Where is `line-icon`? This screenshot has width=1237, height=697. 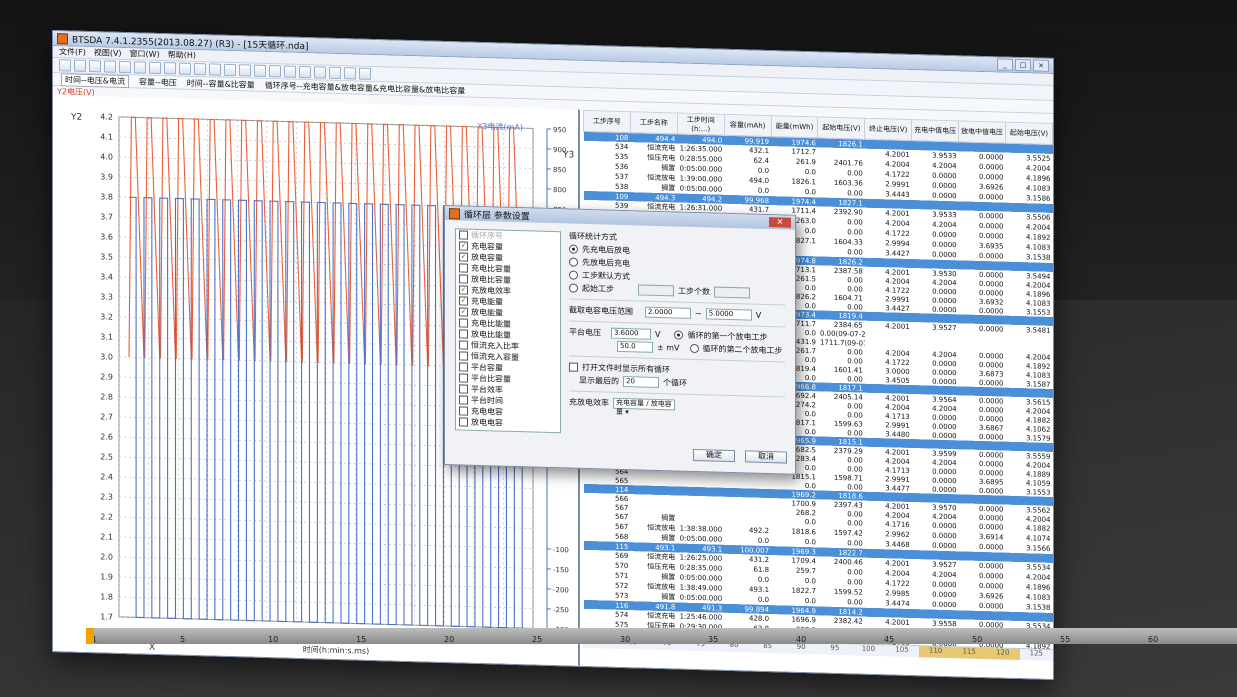 line-icon is located at coordinates (170, 68).